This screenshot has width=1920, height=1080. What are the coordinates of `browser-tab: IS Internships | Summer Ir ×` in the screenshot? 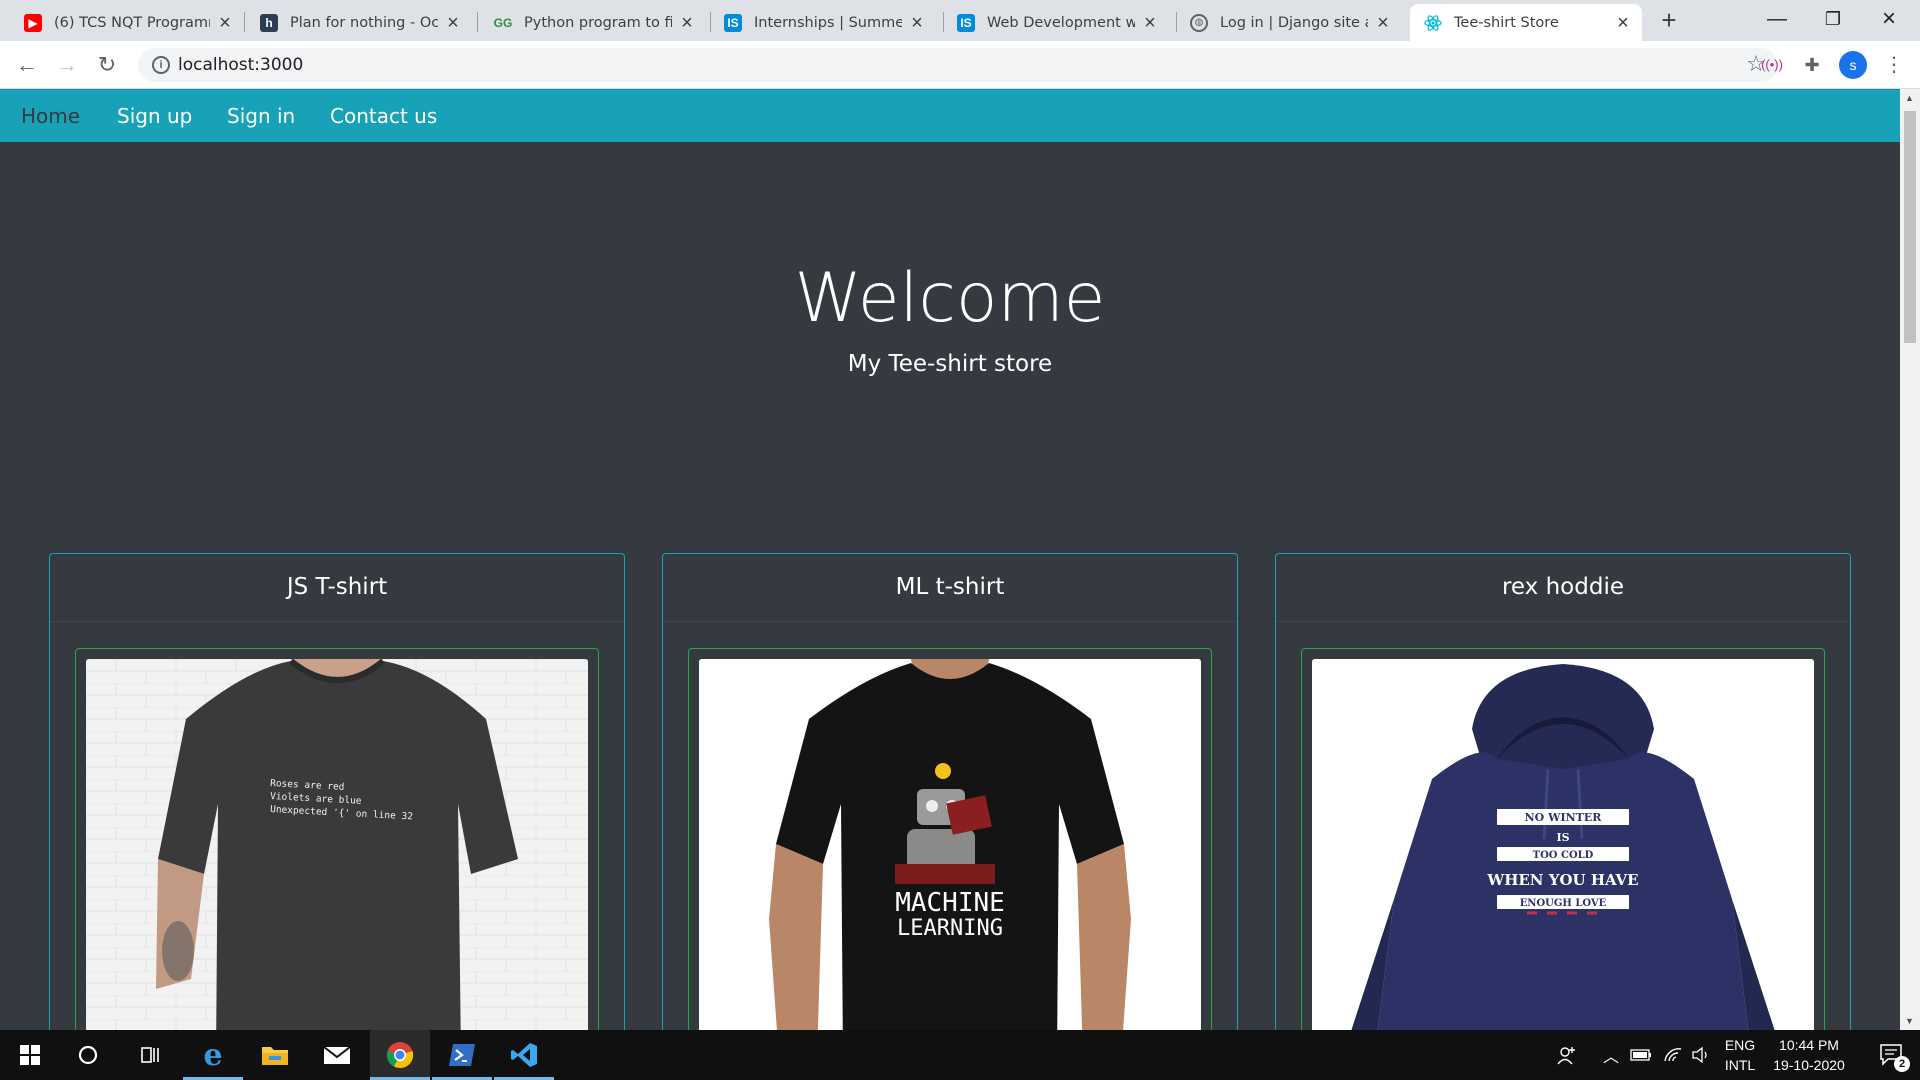 It's located at (818, 22).